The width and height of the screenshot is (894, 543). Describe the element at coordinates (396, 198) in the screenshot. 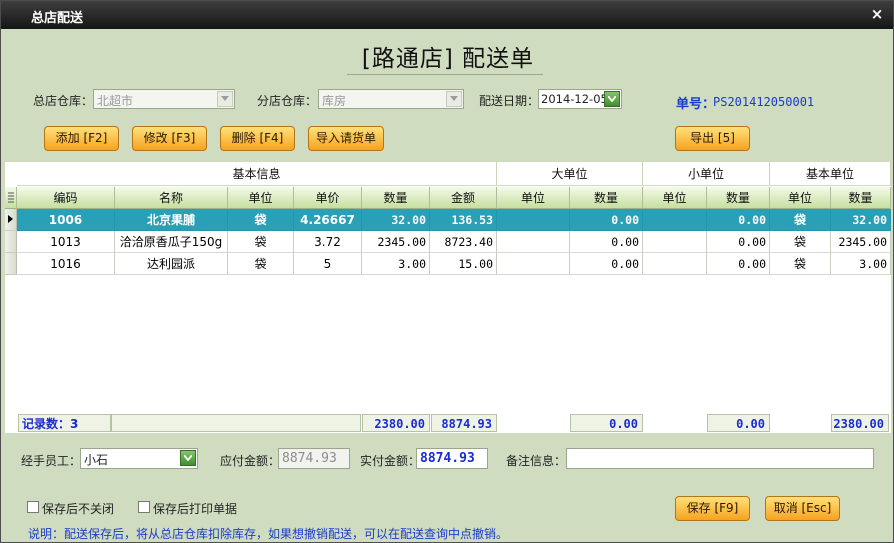

I see `col-header-qty: 数量` at that location.